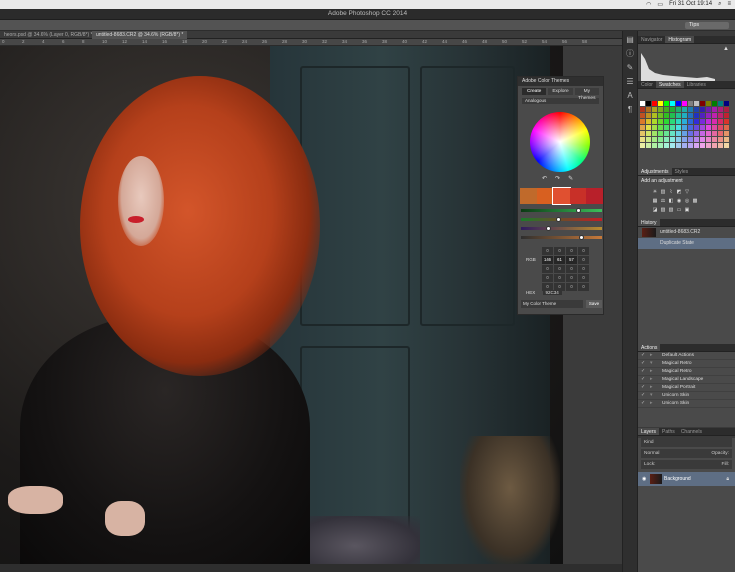 This screenshot has width=735, height=572. What do you see at coordinates (552, 292) in the screenshot?
I see `hex-field: 92C34` at bounding box center [552, 292].